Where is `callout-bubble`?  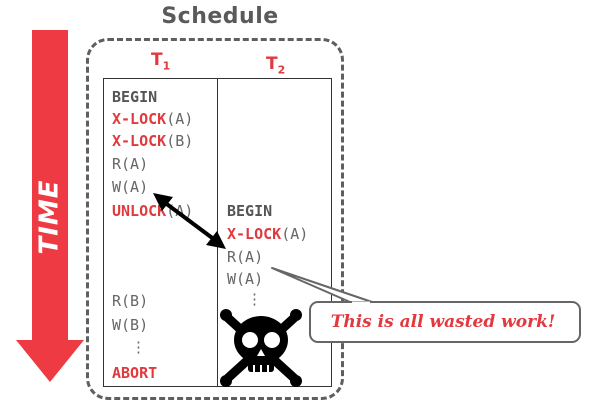 callout-bubble is located at coordinates (426, 305).